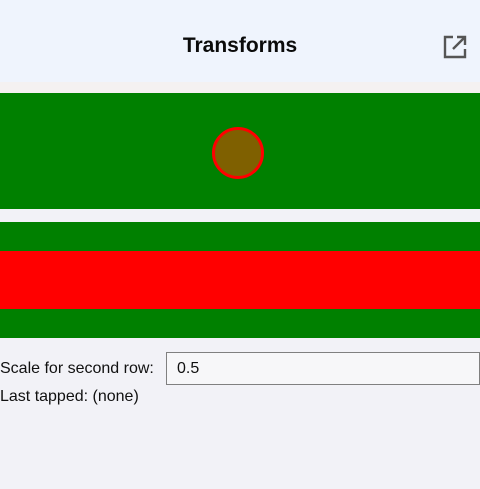 The height and width of the screenshot is (489, 480). What do you see at coordinates (240, 87) in the screenshot?
I see `header-divider` at bounding box center [240, 87].